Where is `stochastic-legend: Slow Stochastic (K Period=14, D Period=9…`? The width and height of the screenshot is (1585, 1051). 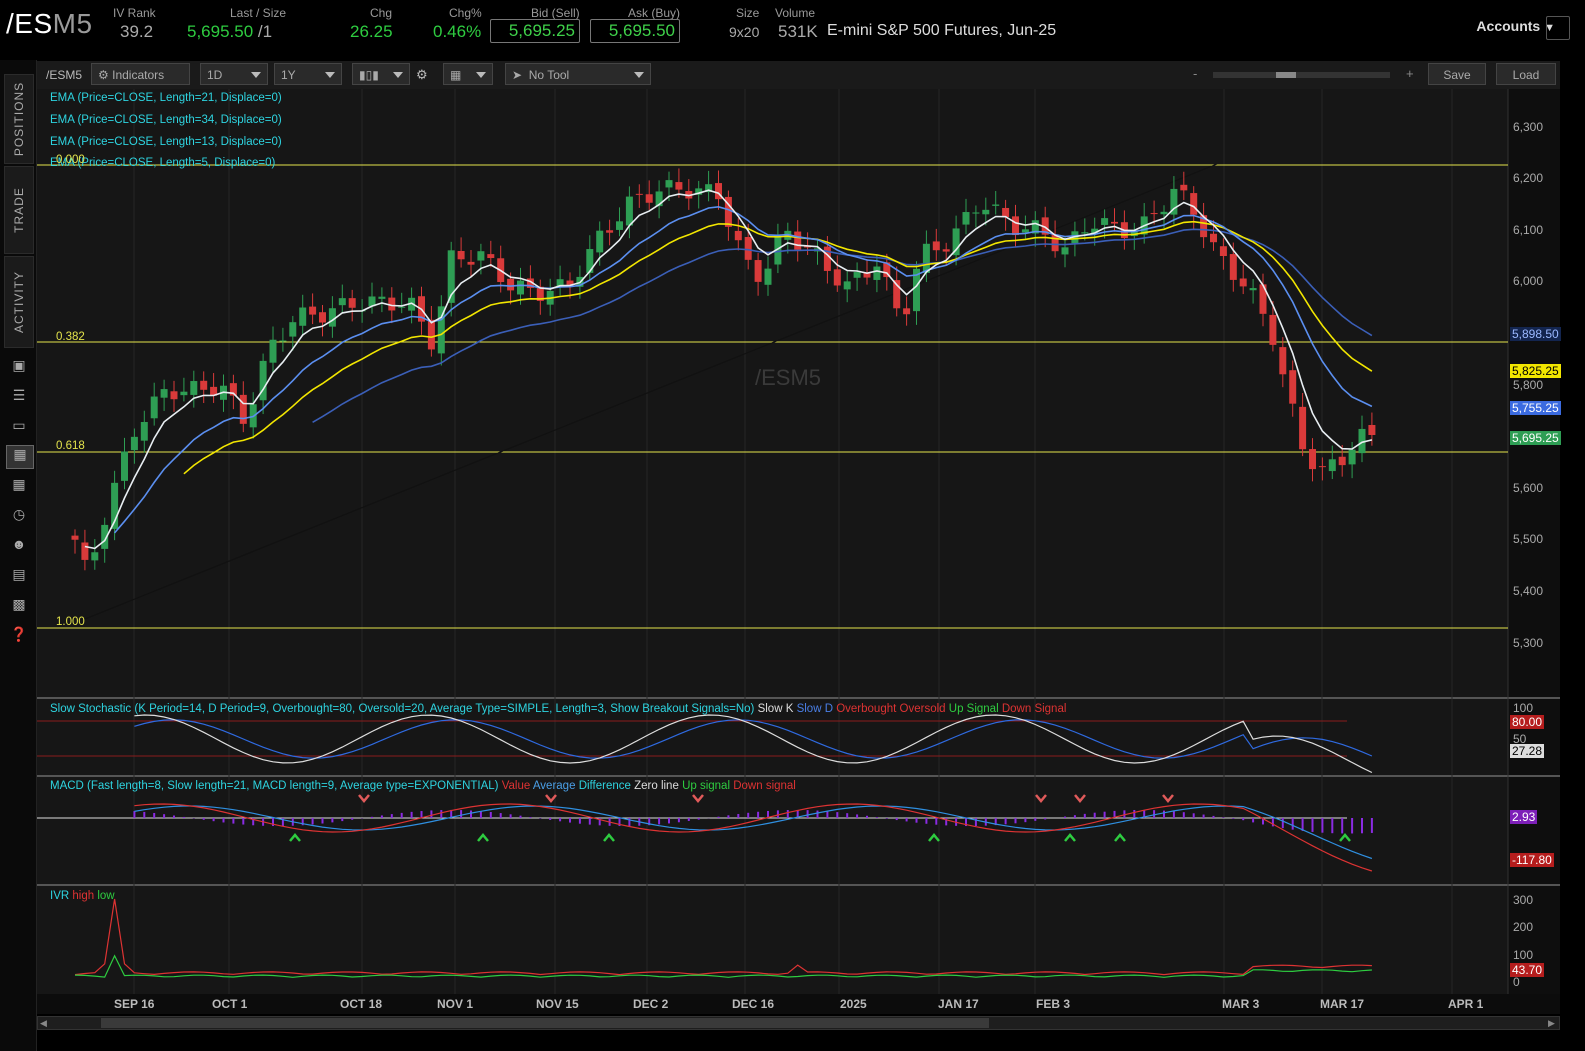
stochastic-legend: Slow Stochastic (K Period=14, D Period=9… is located at coordinates (558, 709).